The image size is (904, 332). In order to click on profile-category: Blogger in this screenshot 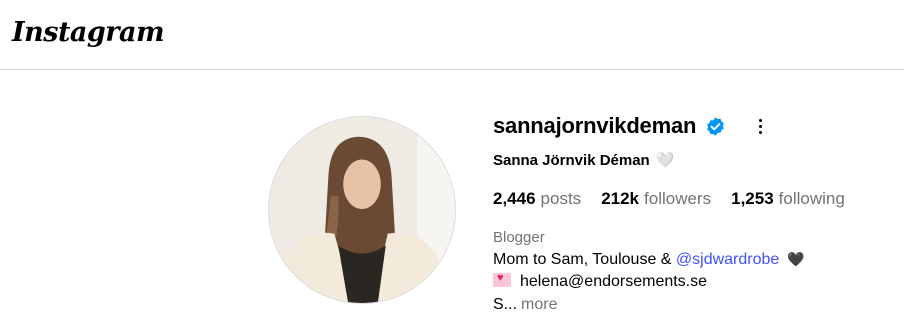, I will do `click(519, 237)`.